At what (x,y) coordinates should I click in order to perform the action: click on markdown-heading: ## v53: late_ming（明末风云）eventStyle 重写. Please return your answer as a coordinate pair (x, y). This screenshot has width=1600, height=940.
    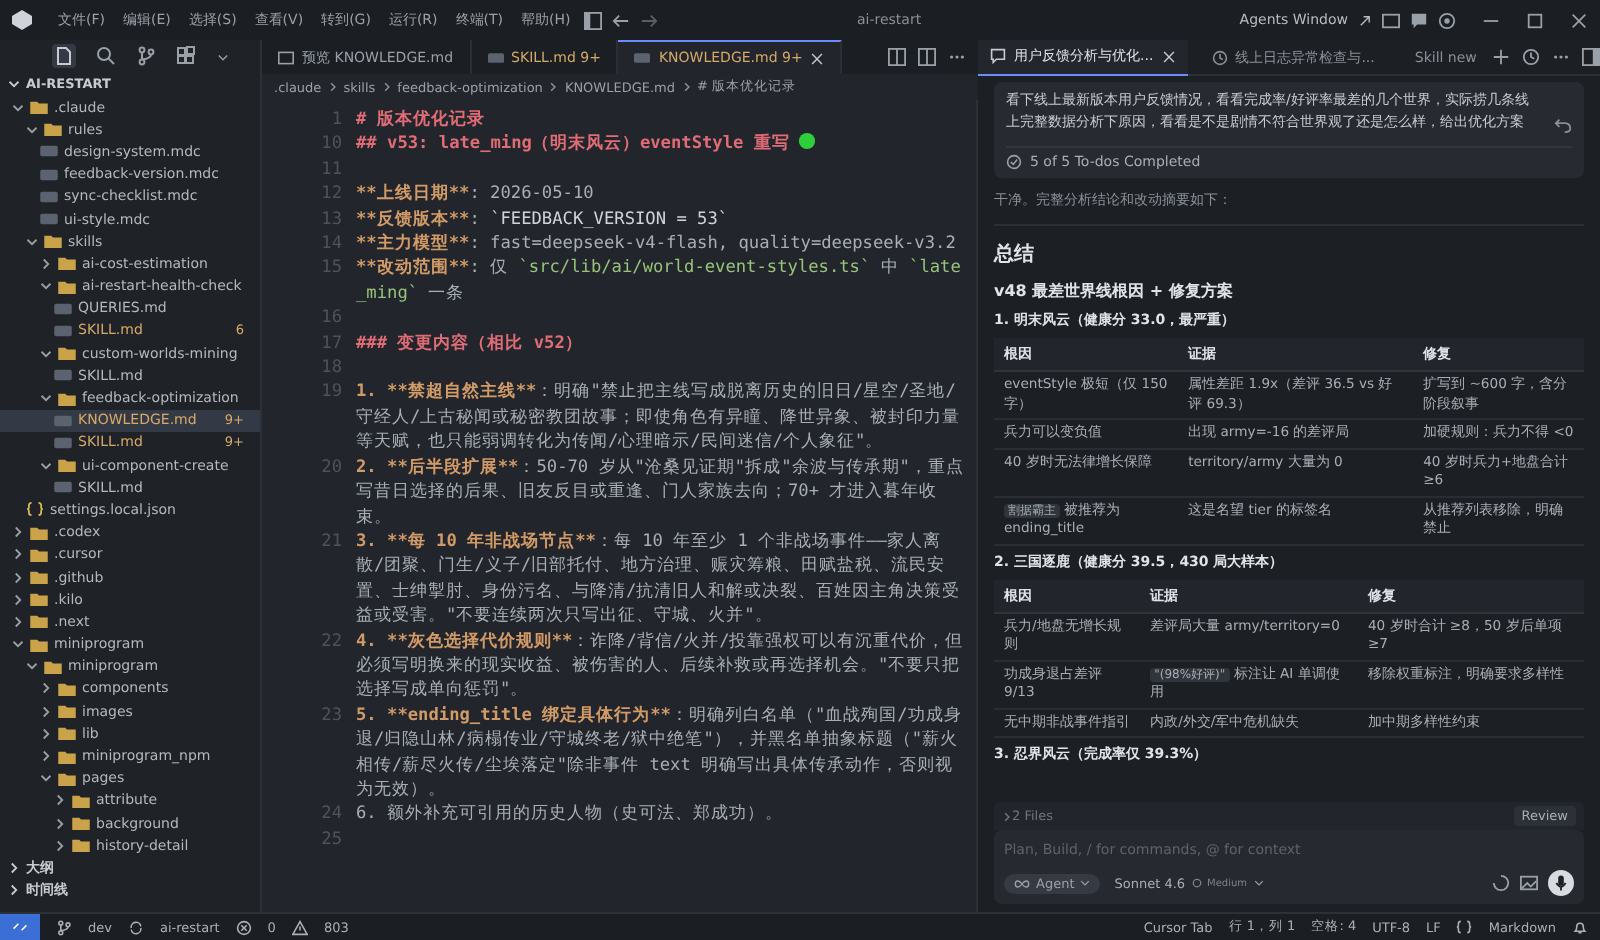
    Looking at the image, I should click on (573, 144).